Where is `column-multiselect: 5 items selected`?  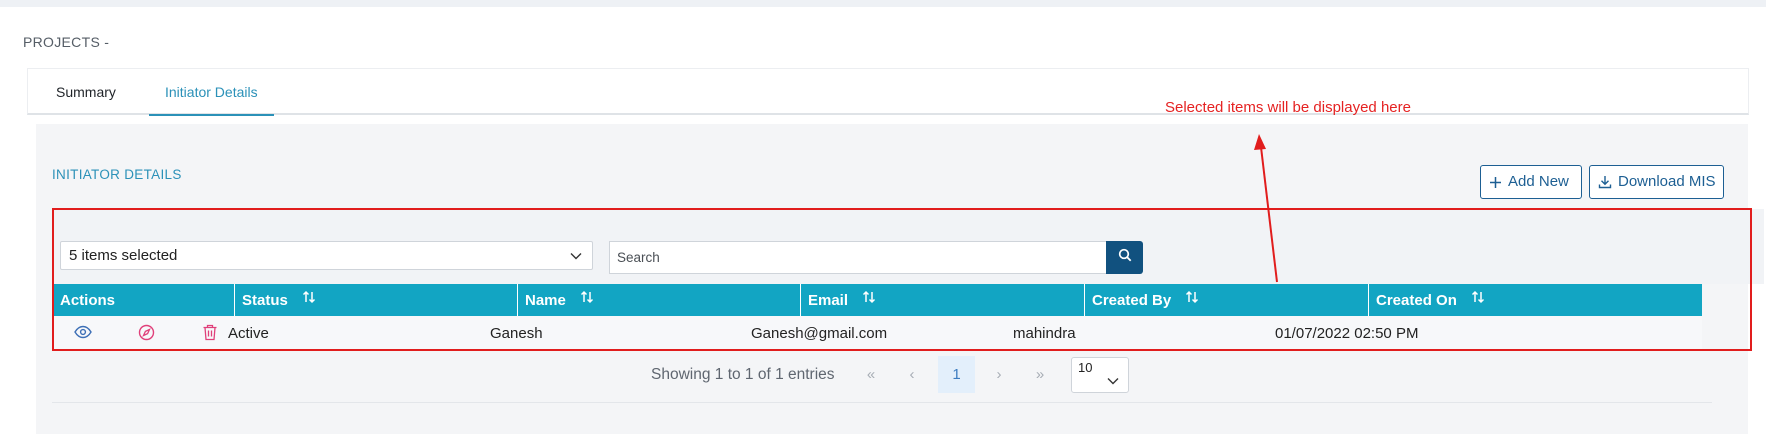
column-multiselect: 5 items selected is located at coordinates (326, 255).